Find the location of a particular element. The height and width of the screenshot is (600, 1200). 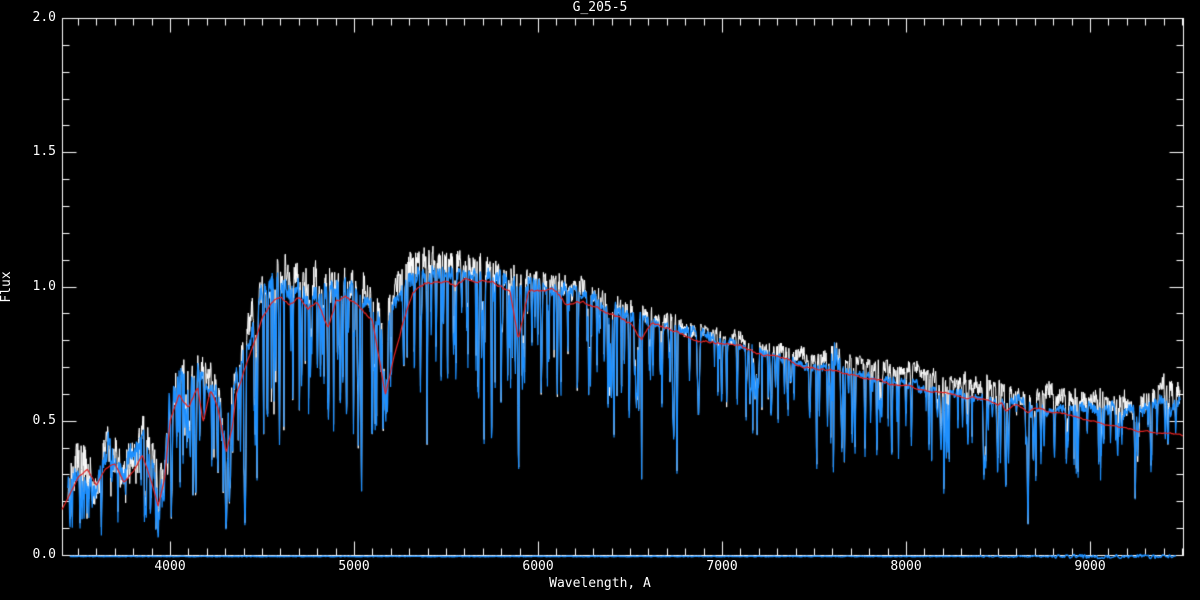

y-tick-label: 2.0 is located at coordinates (44, 17).